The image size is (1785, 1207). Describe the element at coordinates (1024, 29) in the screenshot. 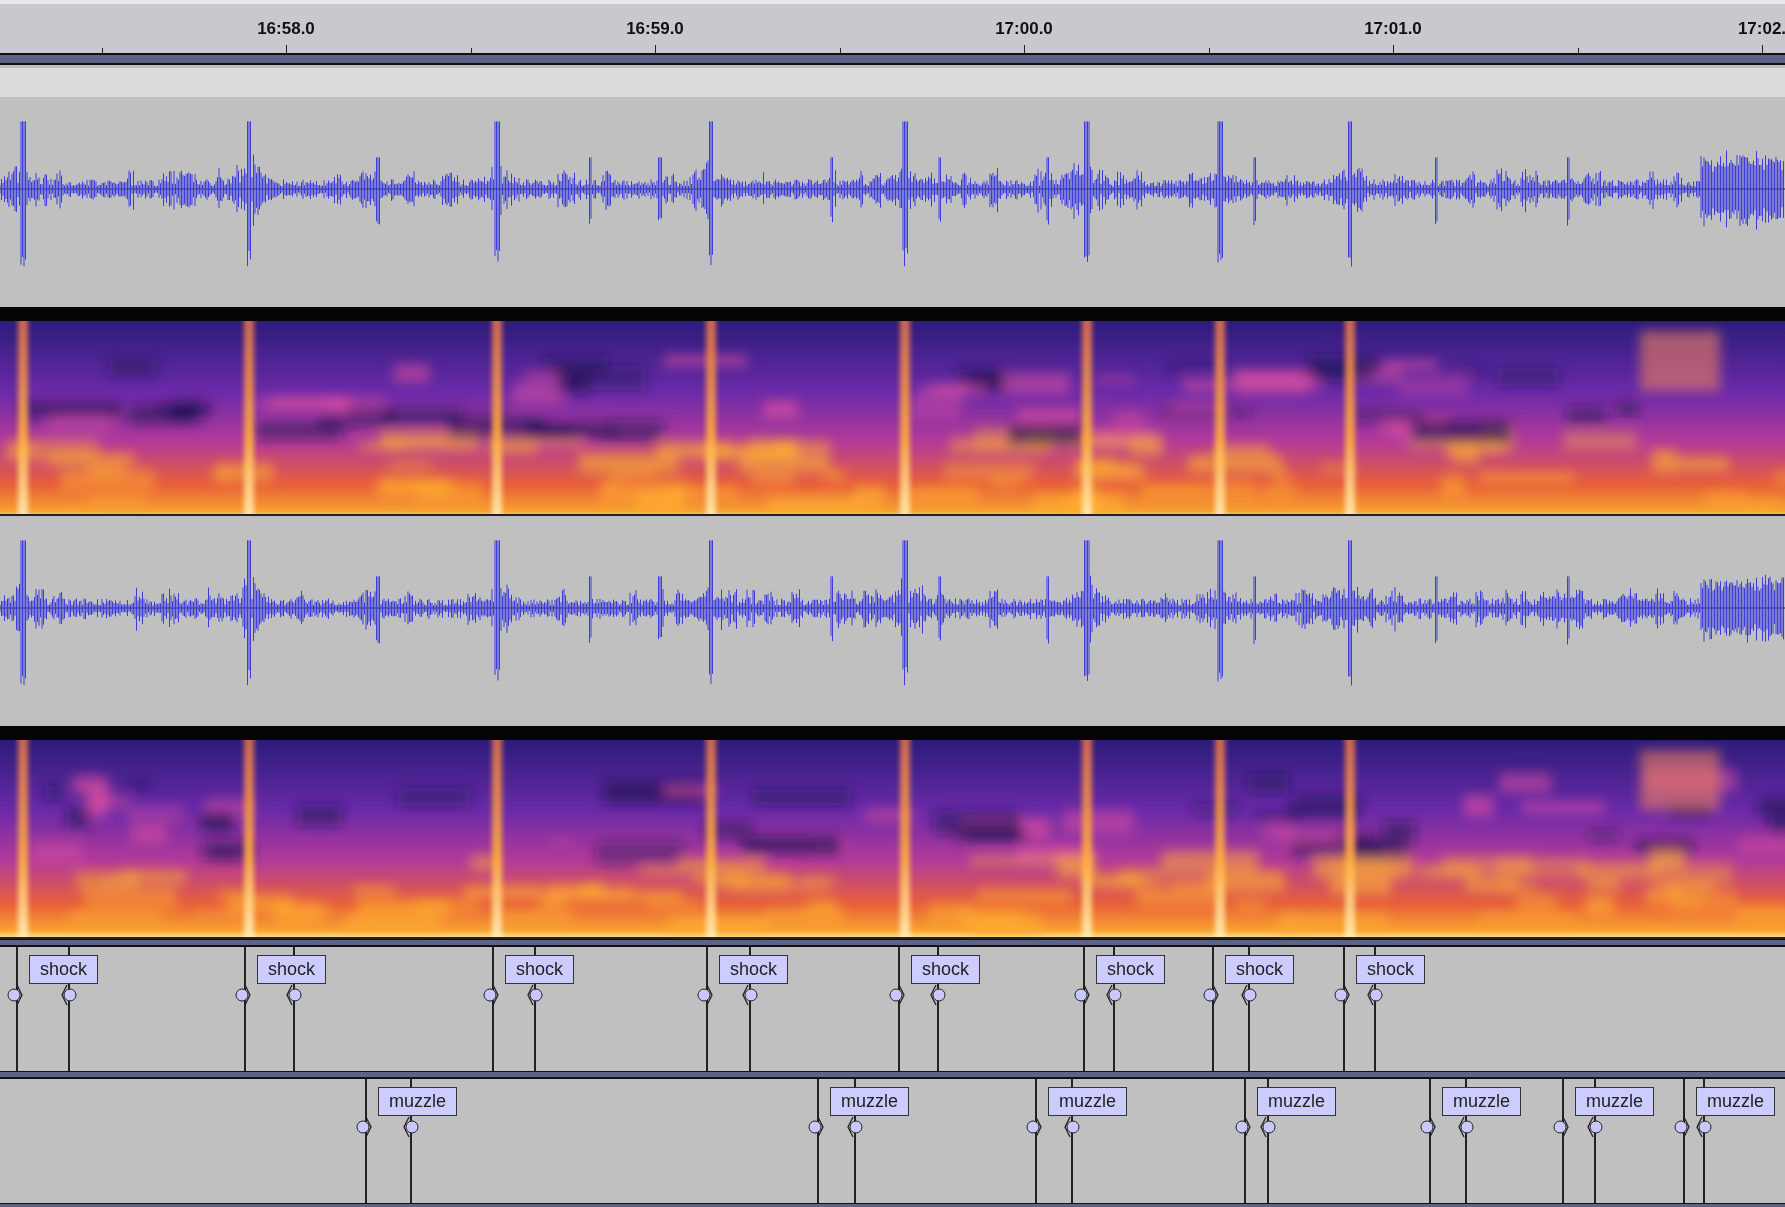

I see `time-label: 17:00.0` at that location.